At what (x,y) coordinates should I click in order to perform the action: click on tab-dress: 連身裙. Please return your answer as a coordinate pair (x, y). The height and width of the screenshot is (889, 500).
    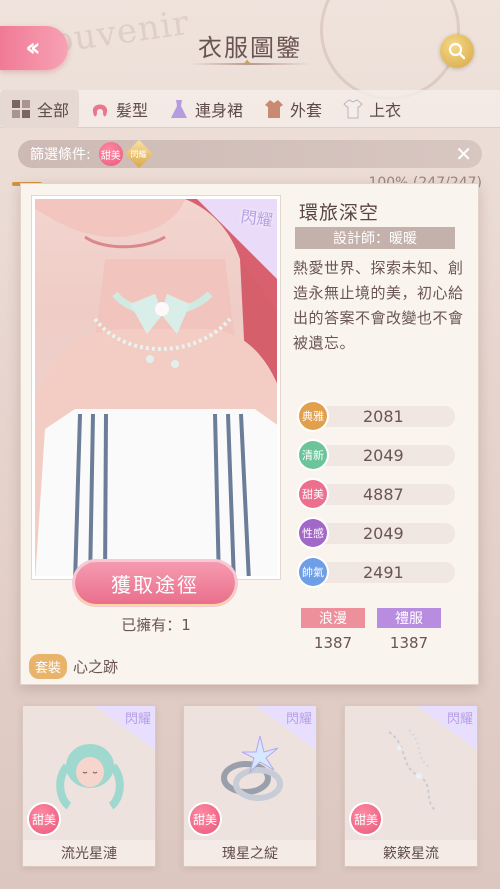
    Looking at the image, I should click on (205, 109).